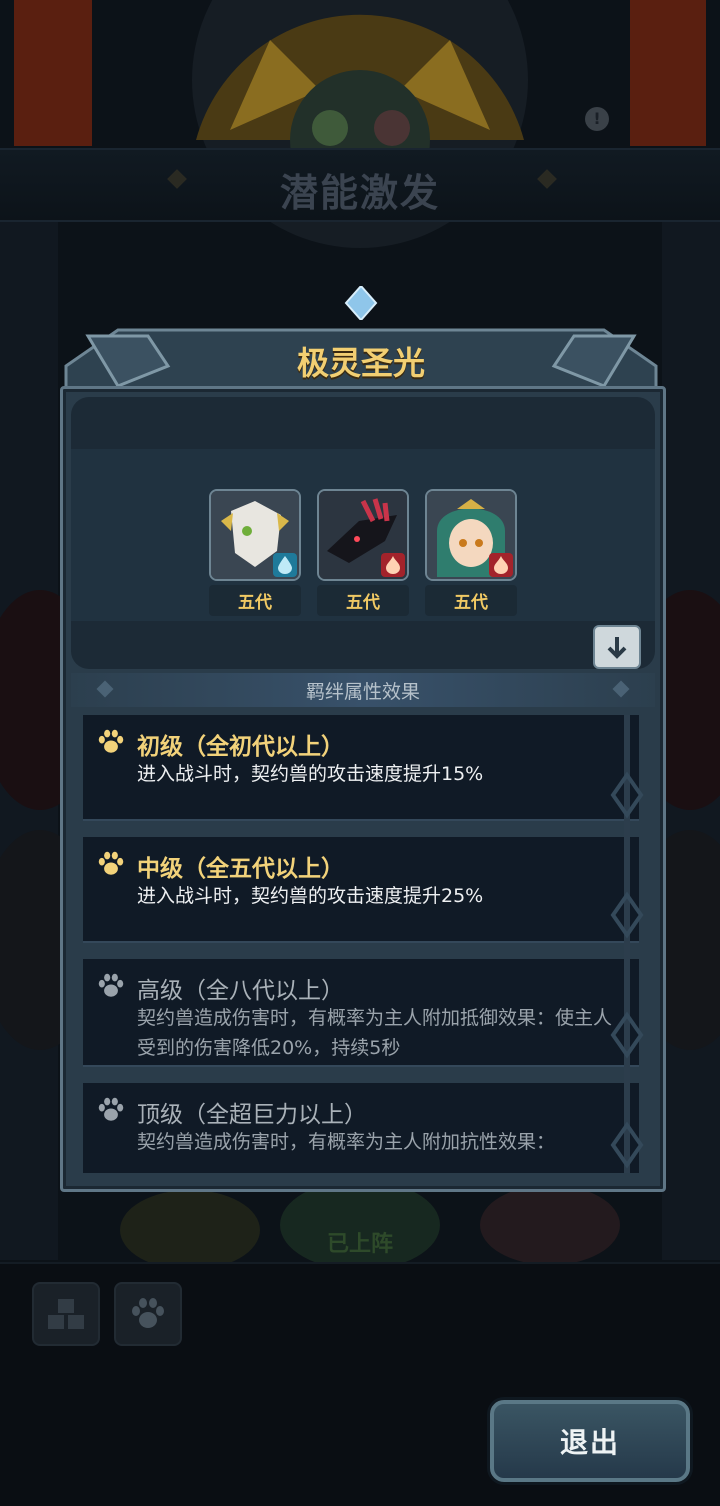 This screenshot has height=1506, width=720. Describe the element at coordinates (627, 944) in the screenshot. I see `chain-ornament` at that location.